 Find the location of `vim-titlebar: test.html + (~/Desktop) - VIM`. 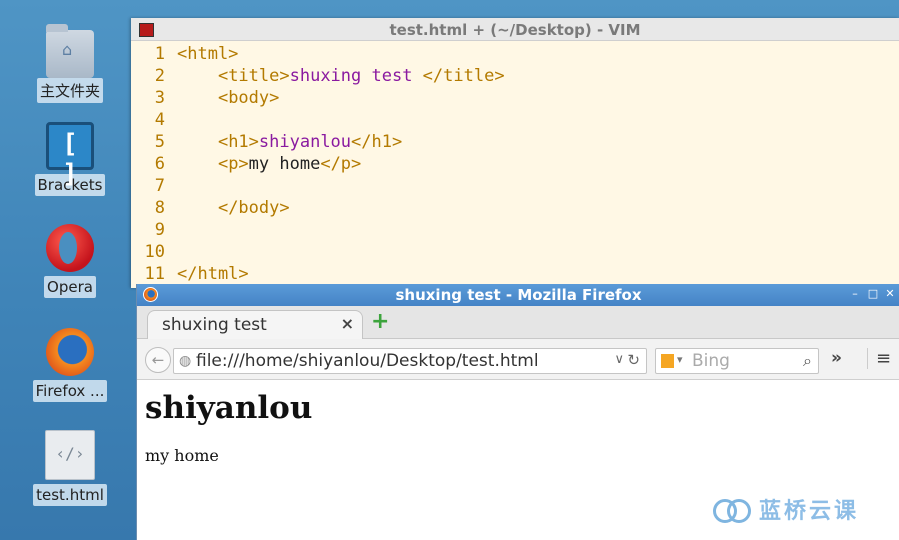

vim-titlebar: test.html + (~/Desktop) - VIM is located at coordinates (515, 29).